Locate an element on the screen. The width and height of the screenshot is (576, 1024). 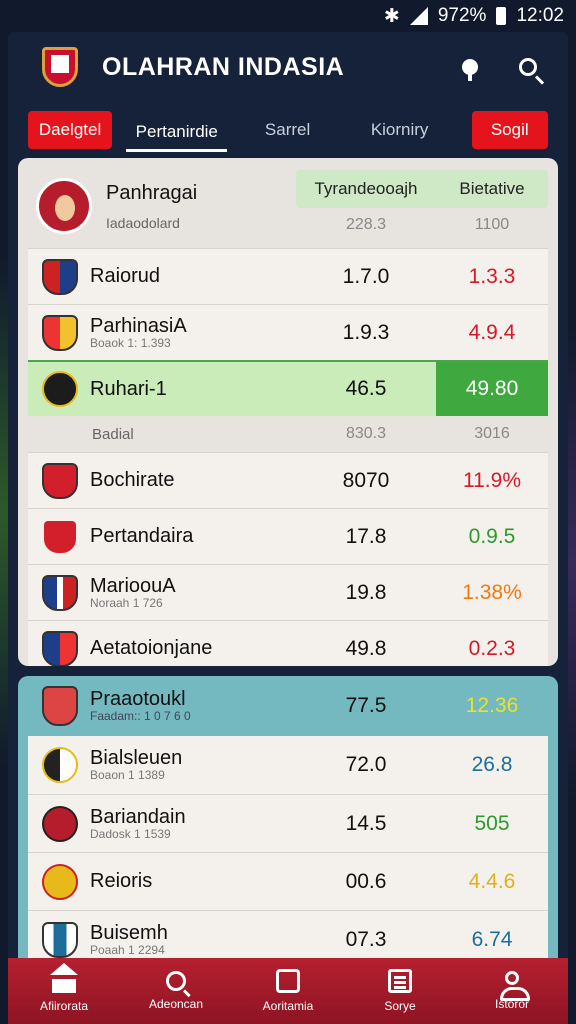
subtotal-label: Badial is located at coordinates (113, 434).